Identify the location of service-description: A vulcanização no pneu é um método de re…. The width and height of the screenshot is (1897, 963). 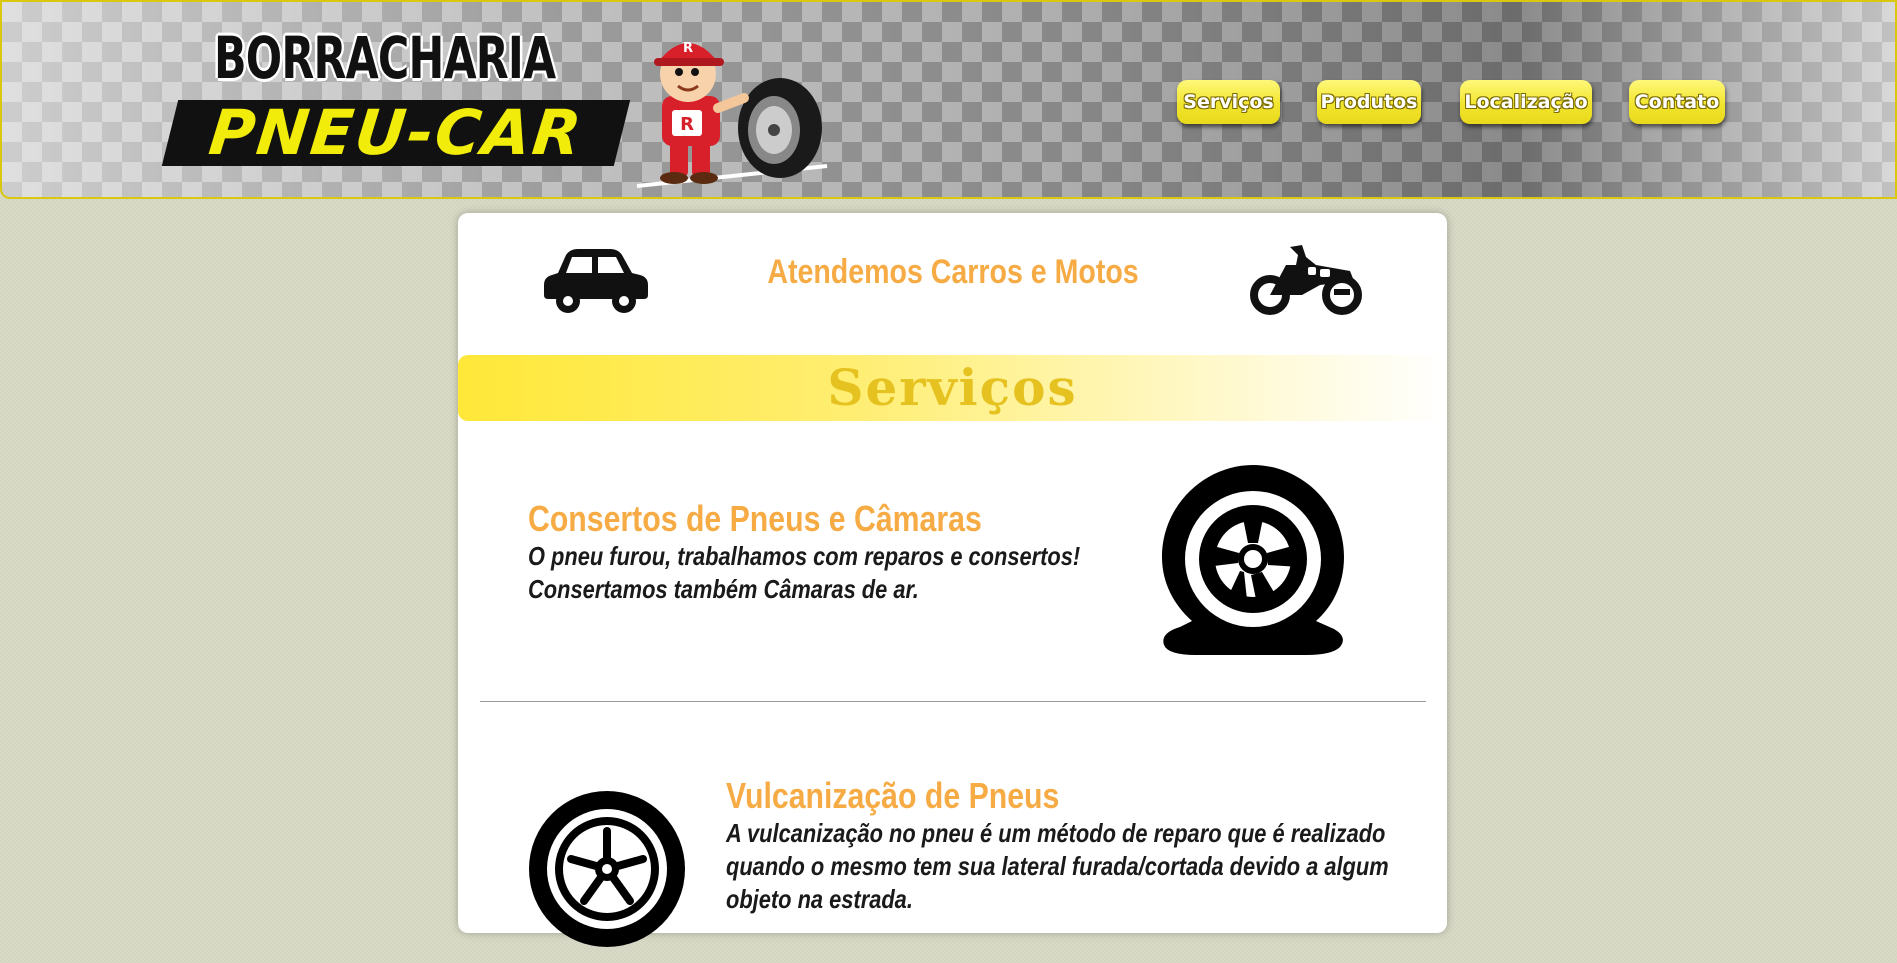
(1057, 866).